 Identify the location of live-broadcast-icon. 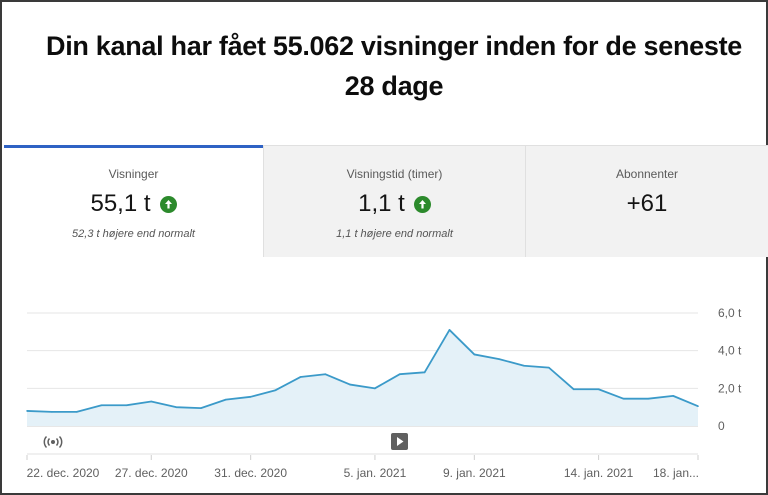
(53, 442).